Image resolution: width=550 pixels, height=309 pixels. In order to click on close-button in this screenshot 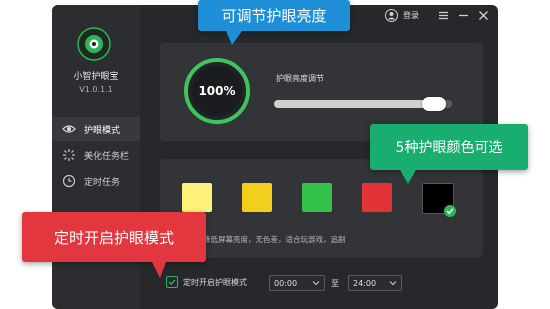, I will do `click(483, 15)`.